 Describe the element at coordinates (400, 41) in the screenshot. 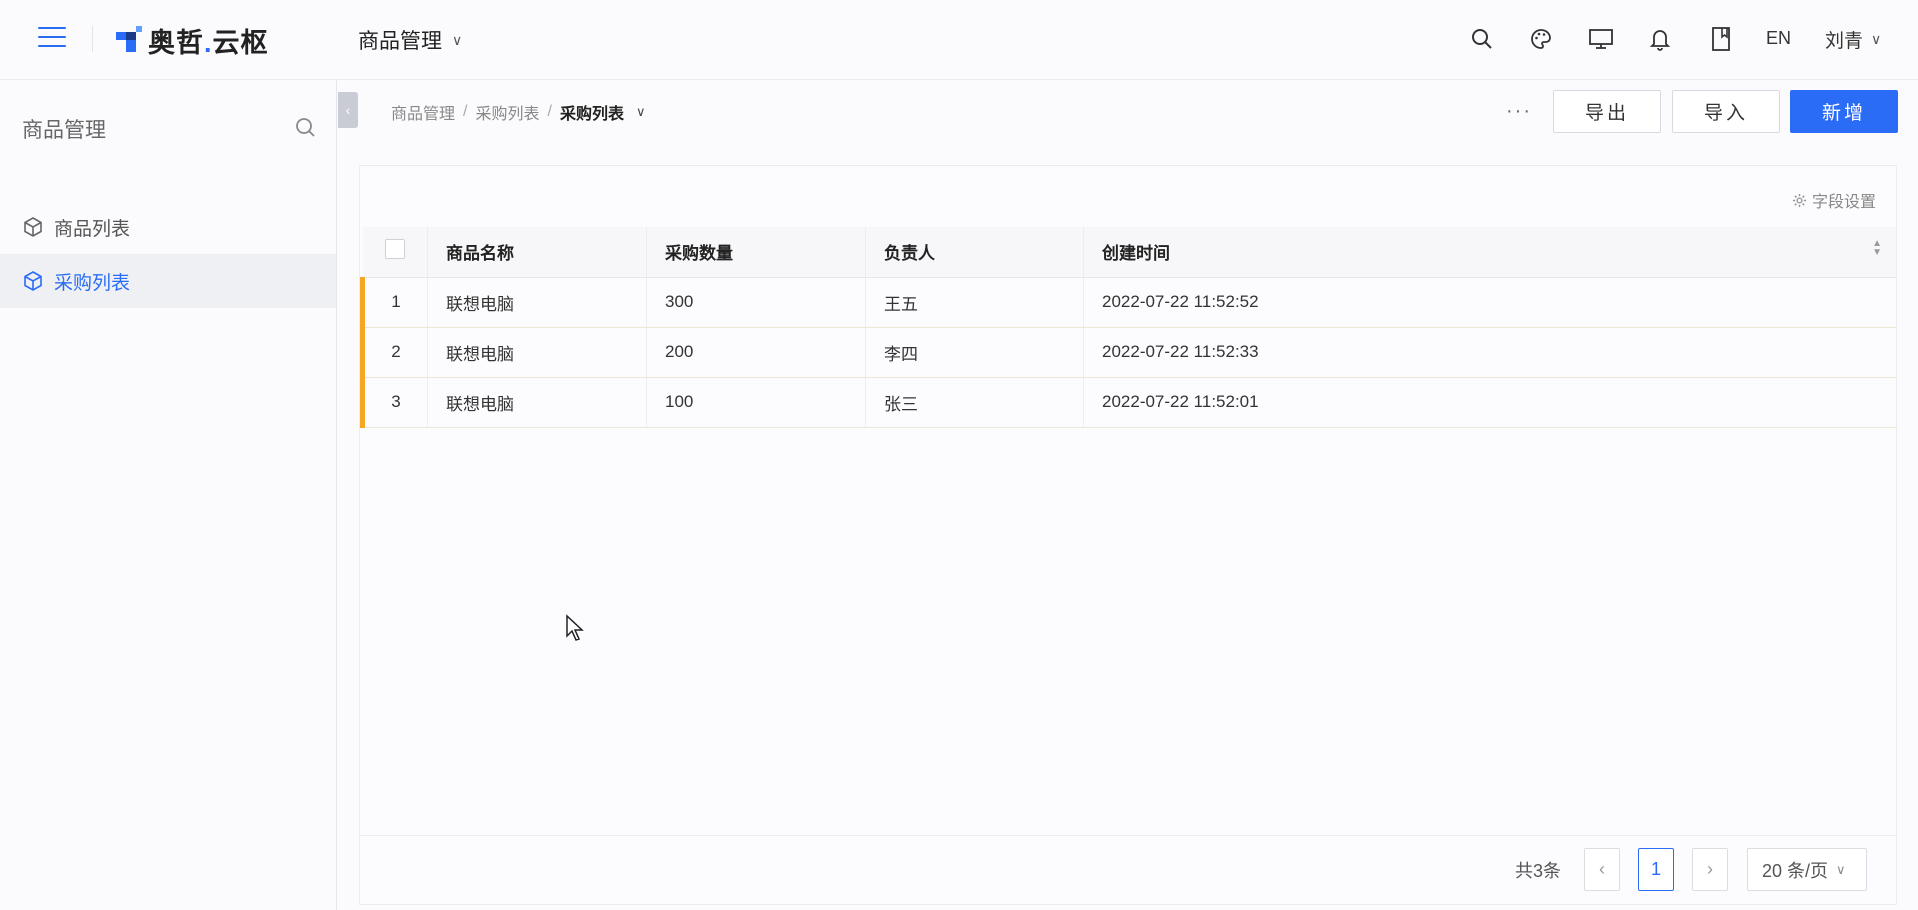

I see `module-label: 商品管理` at that location.